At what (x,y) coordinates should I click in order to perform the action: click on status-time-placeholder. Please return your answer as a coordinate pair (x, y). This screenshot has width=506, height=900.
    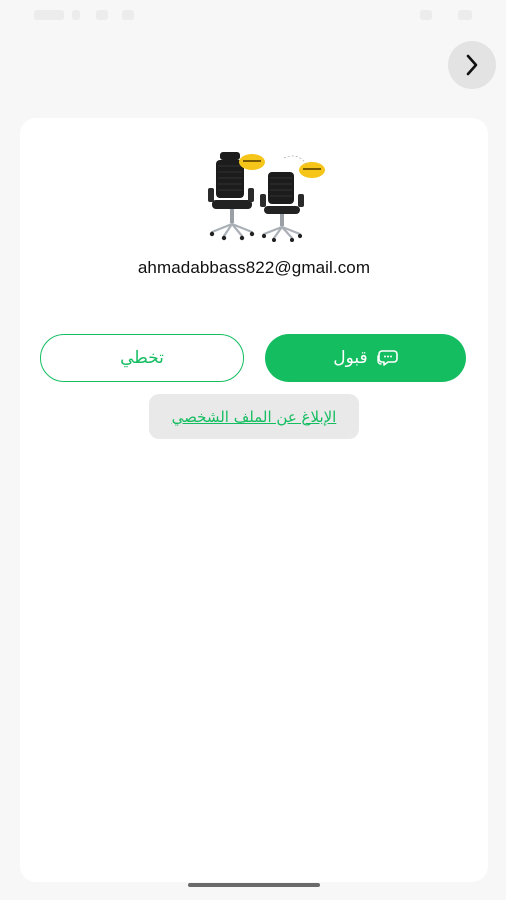
    Looking at the image, I should click on (49, 15).